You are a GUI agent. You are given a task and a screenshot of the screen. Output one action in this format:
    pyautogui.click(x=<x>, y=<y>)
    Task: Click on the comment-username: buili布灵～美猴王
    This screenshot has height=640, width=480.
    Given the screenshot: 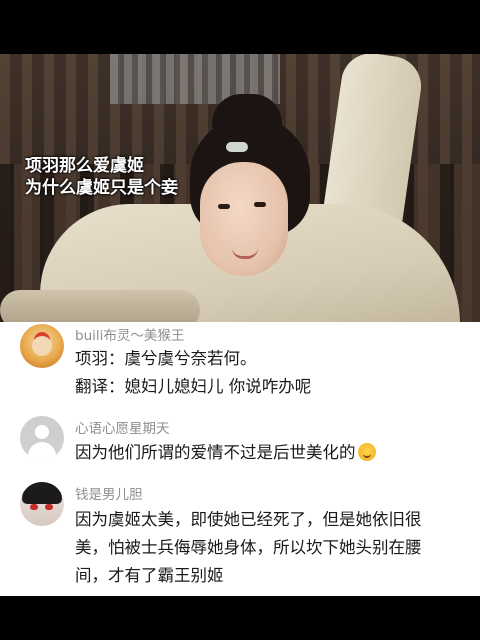 What is the action you would take?
    pyautogui.click(x=129, y=334)
    